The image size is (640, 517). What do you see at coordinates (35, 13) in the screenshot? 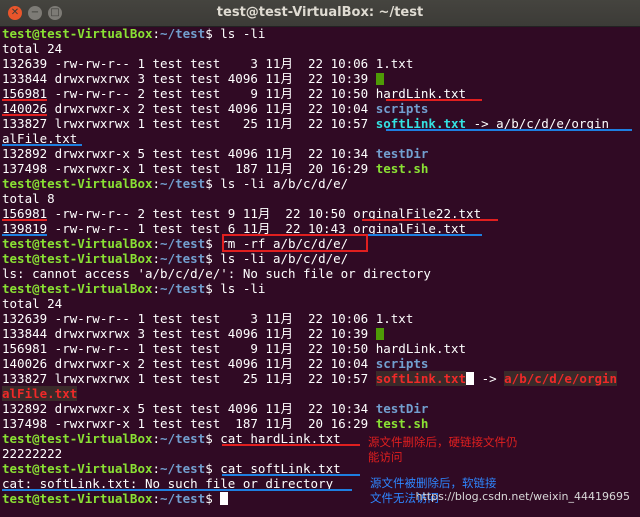
I see `minimize-icon: −` at bounding box center [35, 13].